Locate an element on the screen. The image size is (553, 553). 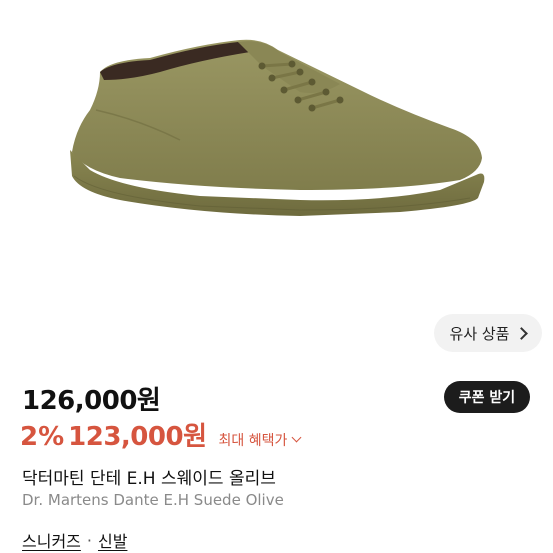
coupon-button: 쿠폰 받기 is located at coordinates (487, 397).